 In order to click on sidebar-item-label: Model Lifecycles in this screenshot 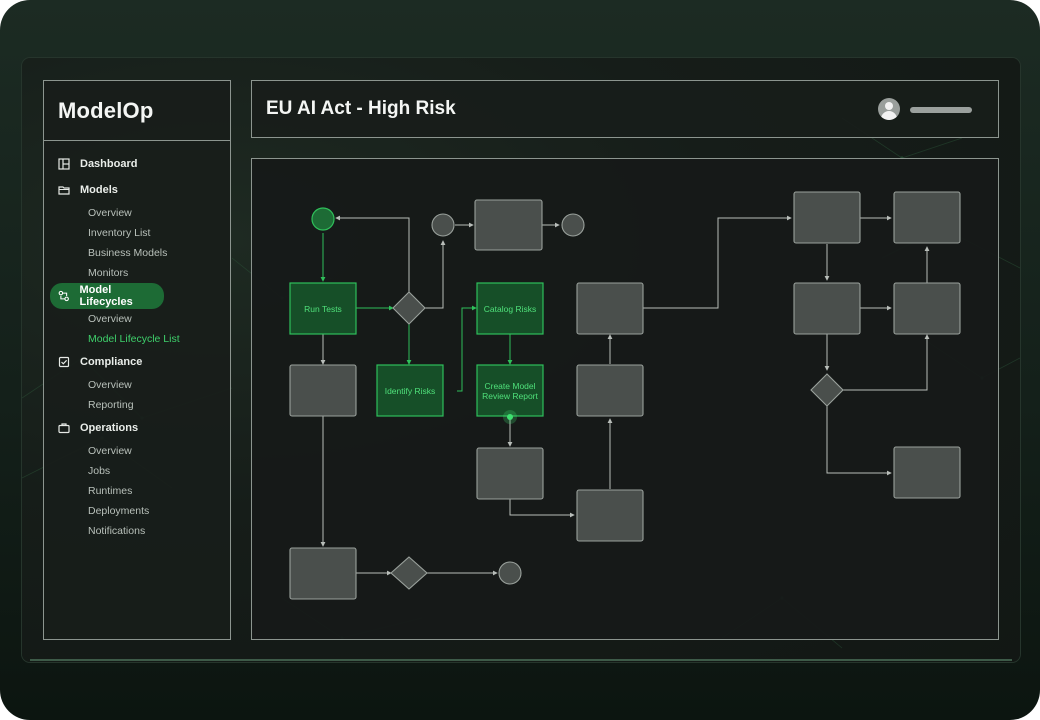, I will do `click(106, 296)`.